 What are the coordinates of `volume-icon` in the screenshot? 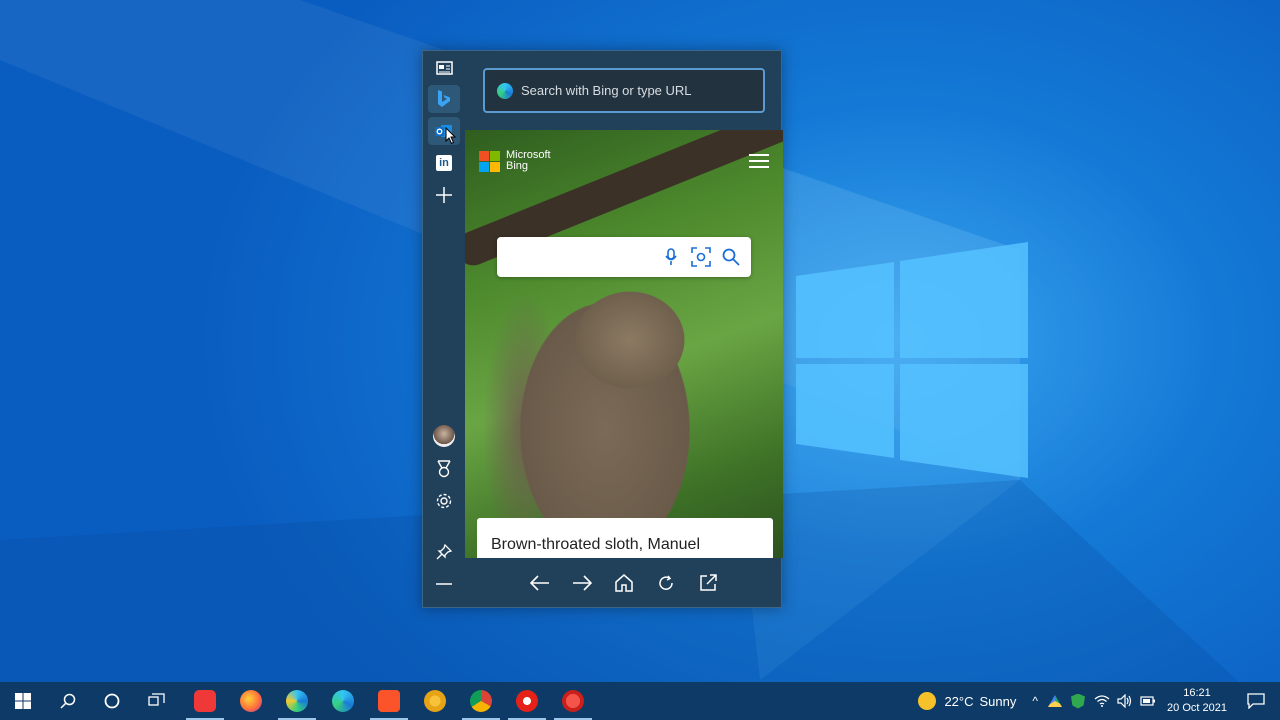 It's located at (1125, 701).